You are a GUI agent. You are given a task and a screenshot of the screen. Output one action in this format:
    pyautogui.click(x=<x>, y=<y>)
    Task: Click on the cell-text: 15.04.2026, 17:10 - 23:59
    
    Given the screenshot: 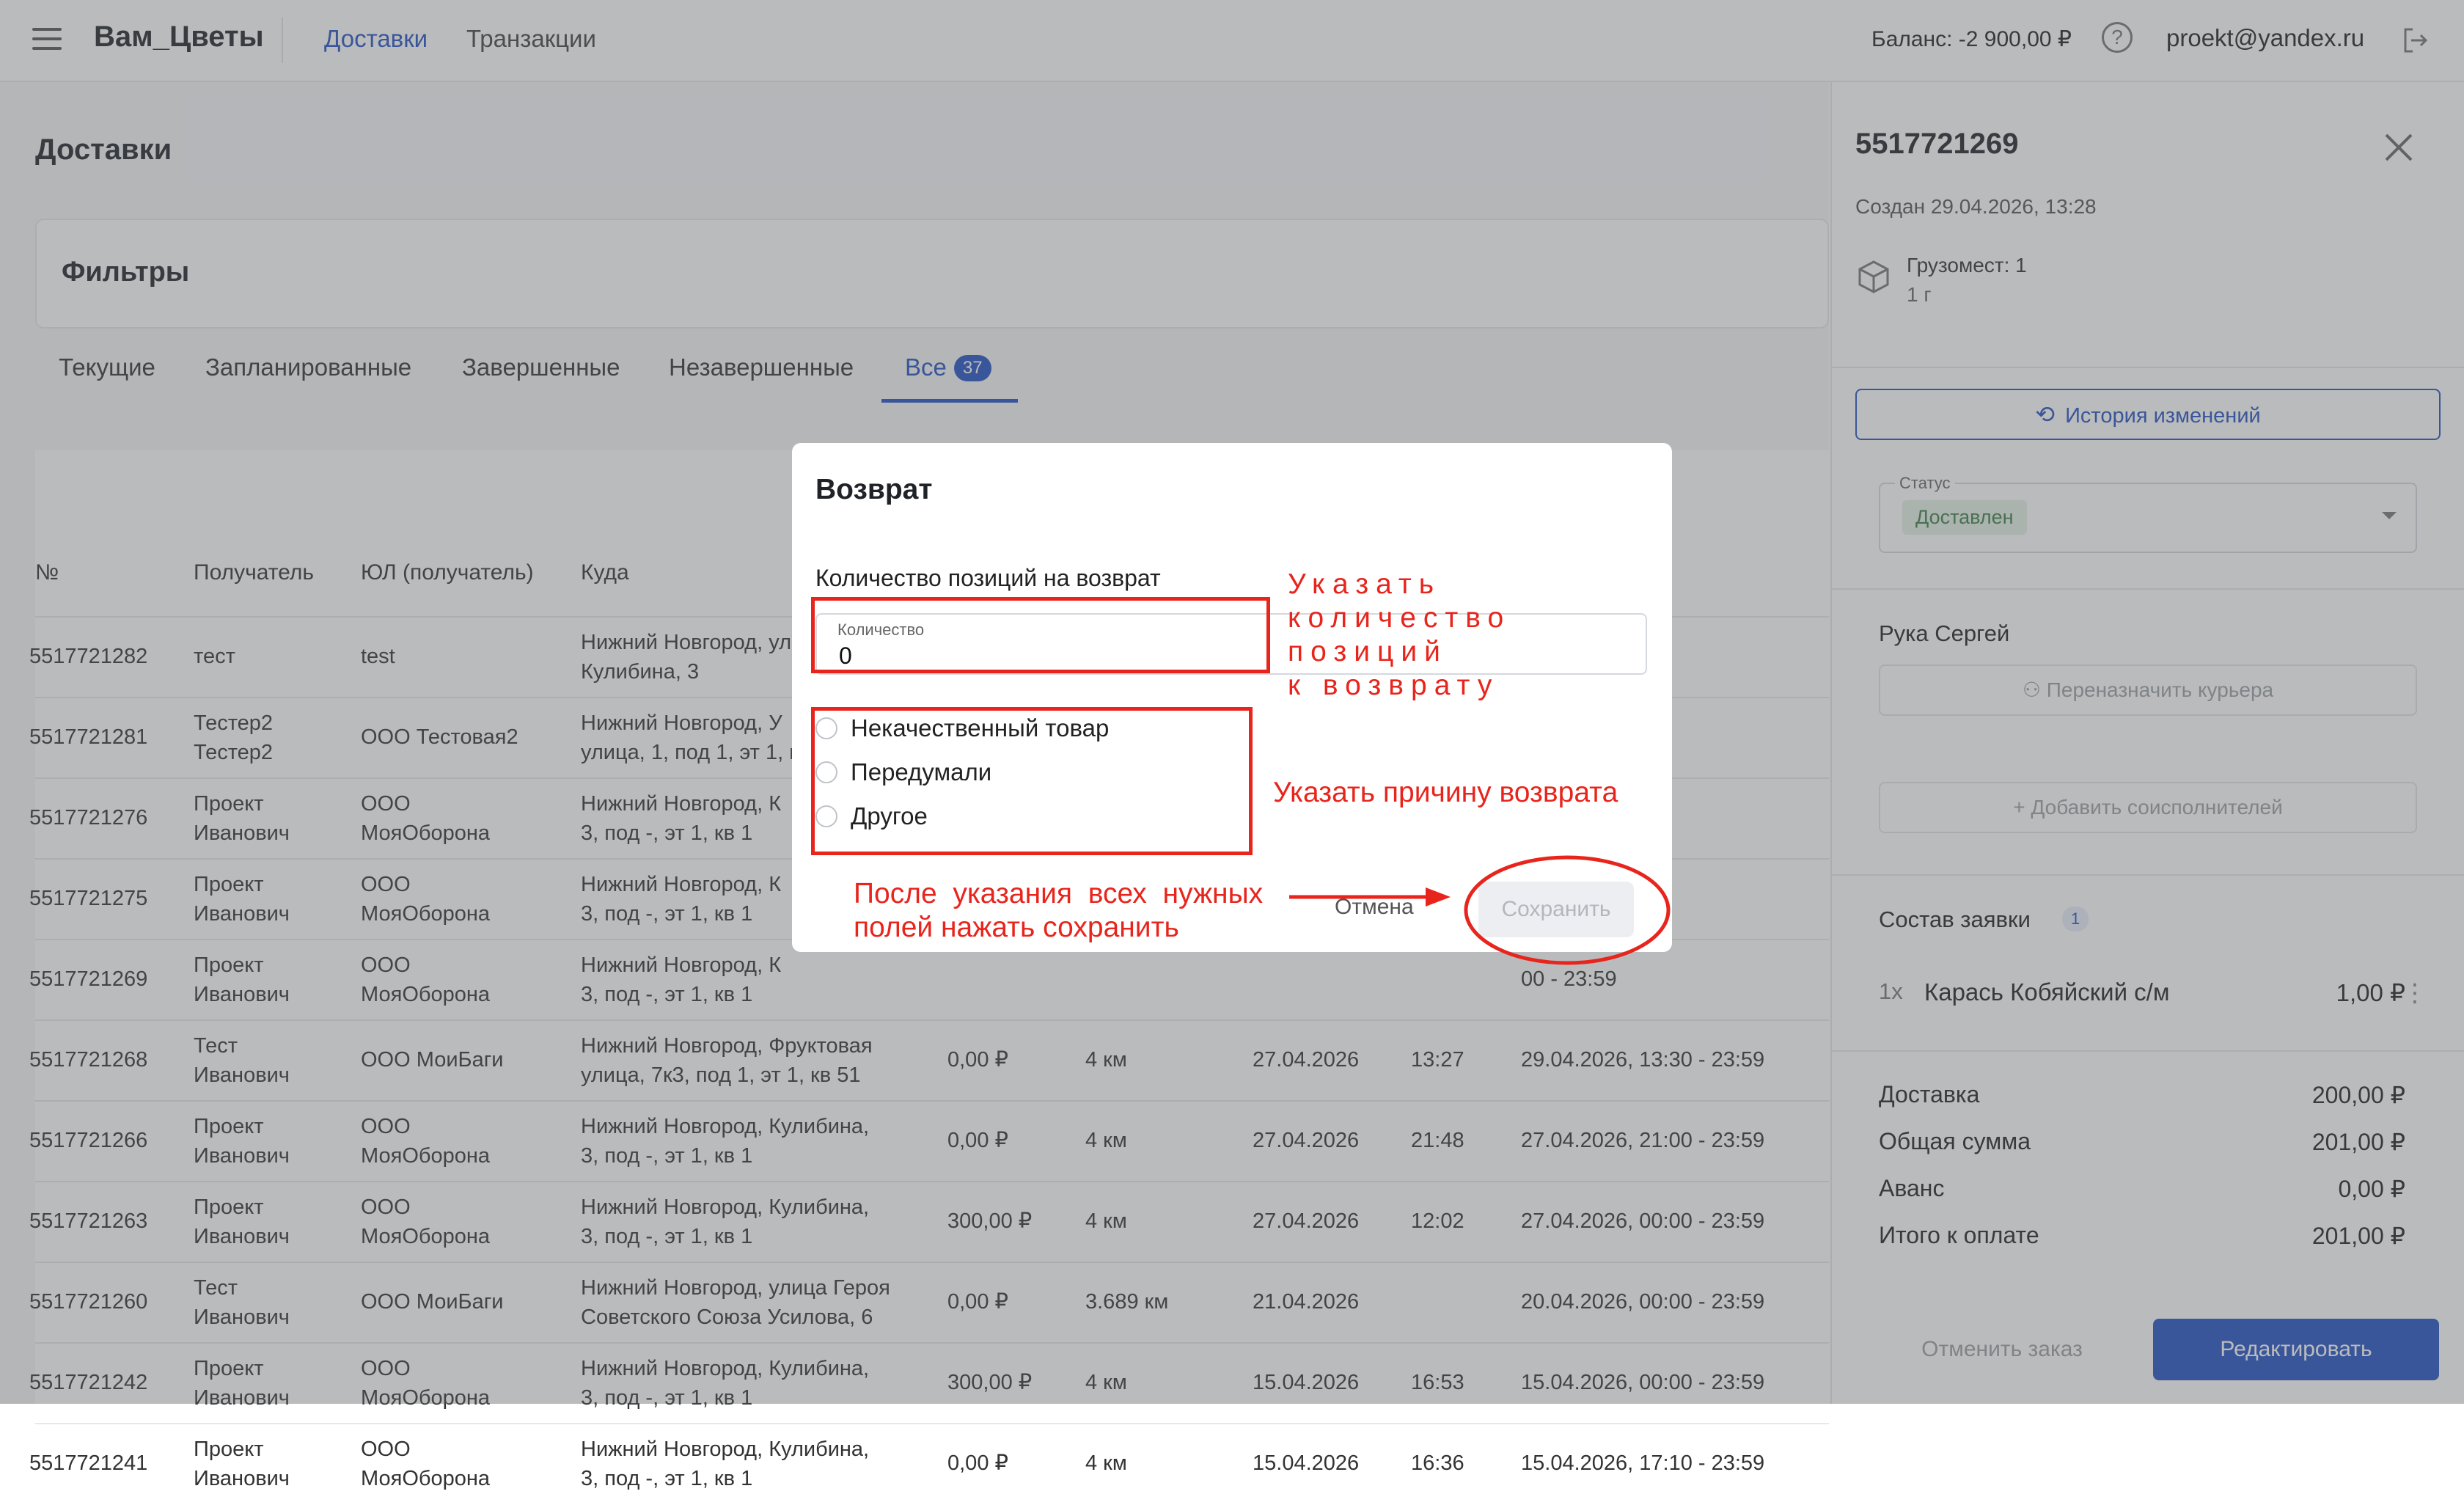 What is the action you would take?
    pyautogui.click(x=1643, y=1463)
    